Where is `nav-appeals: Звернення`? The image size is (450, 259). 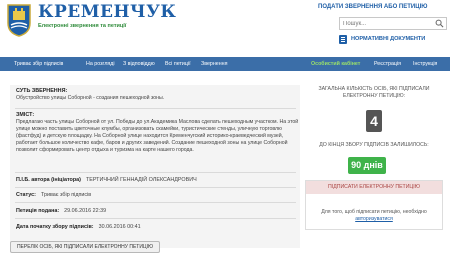 nav-appeals: Звернення is located at coordinates (214, 64).